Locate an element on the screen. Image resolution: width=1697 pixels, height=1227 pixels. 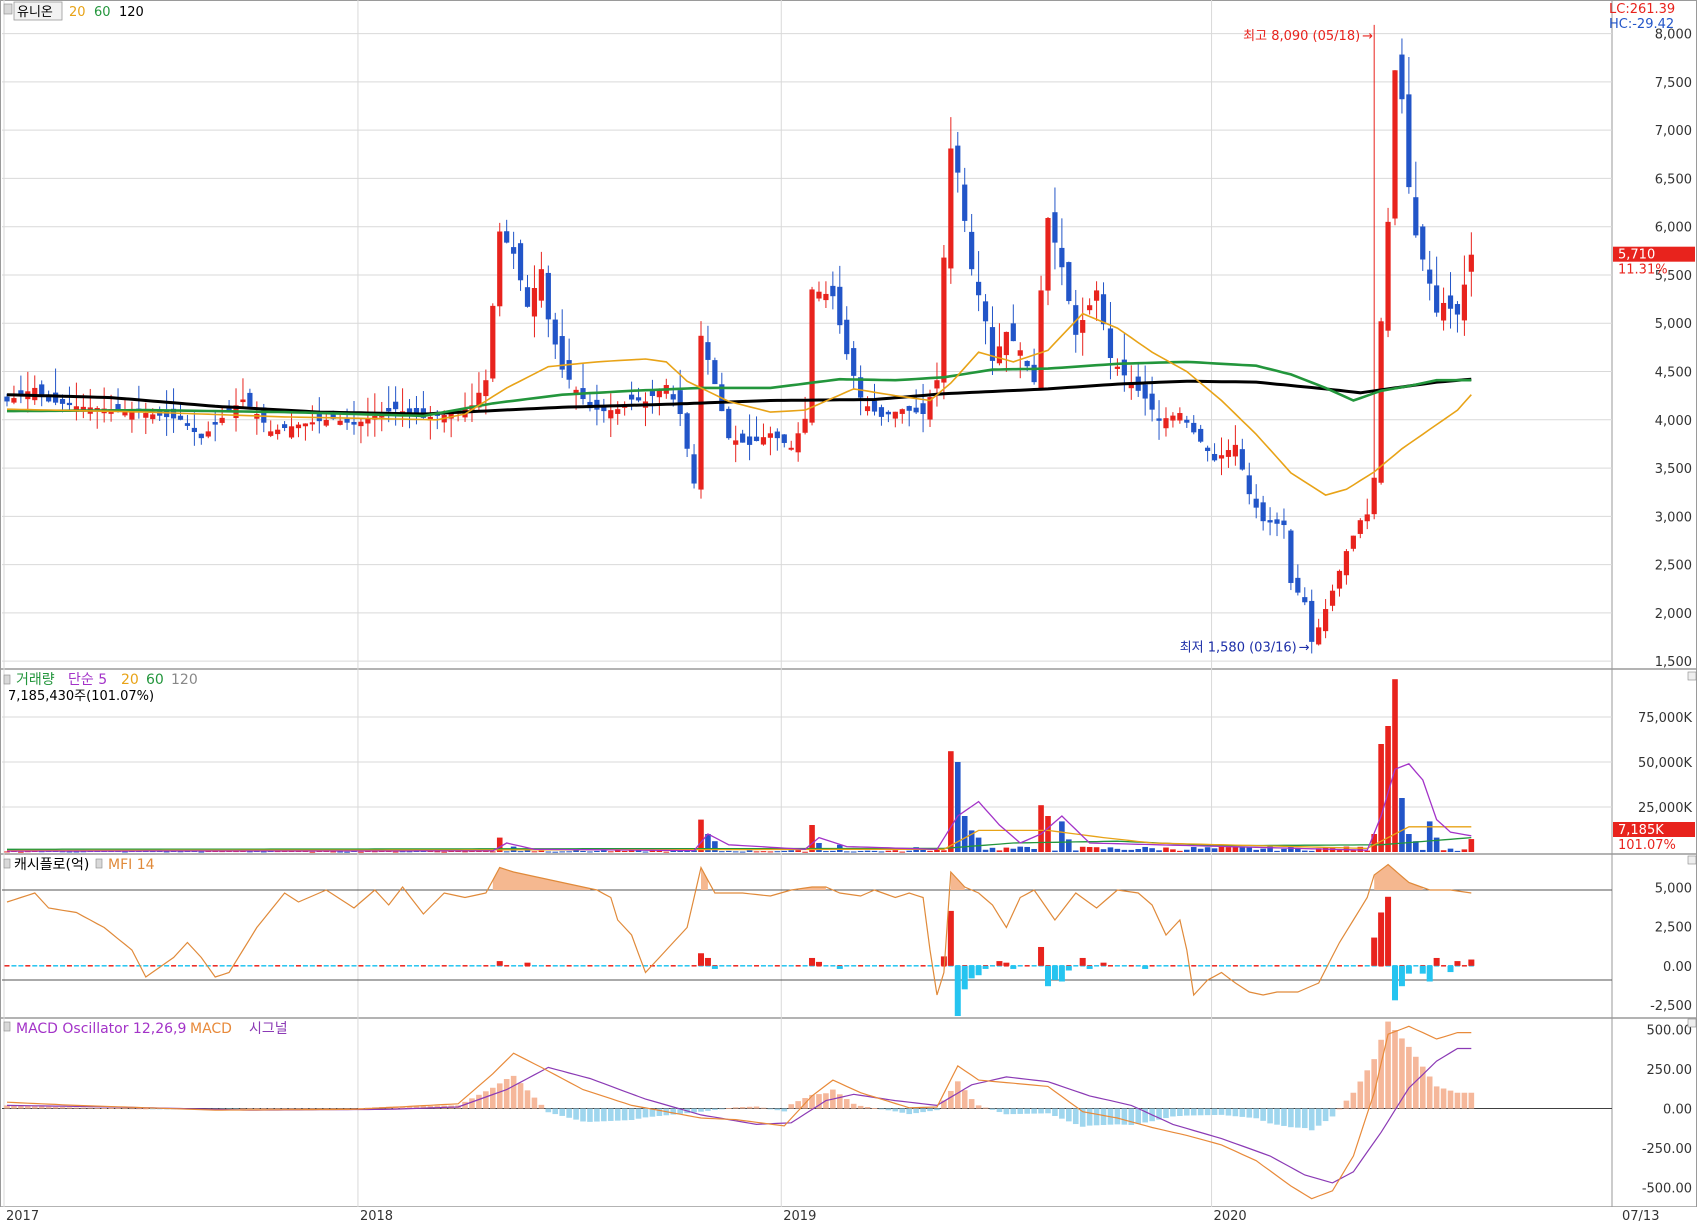
cashflow-minimize-button is located at coordinates (1692, 860).